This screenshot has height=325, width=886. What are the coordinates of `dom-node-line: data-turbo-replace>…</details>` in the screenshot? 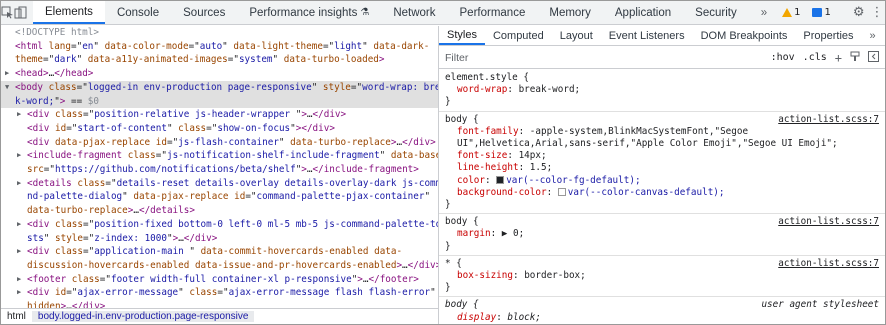 It's located at (219, 211).